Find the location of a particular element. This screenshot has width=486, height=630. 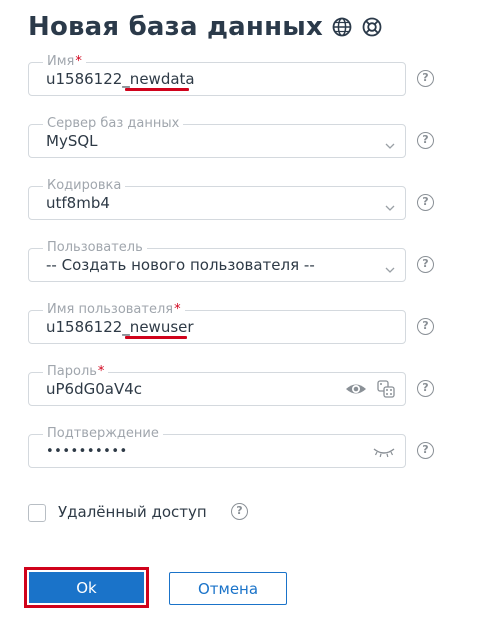

db-server-select: Сервер баз данных MySQL is located at coordinates (217, 137).